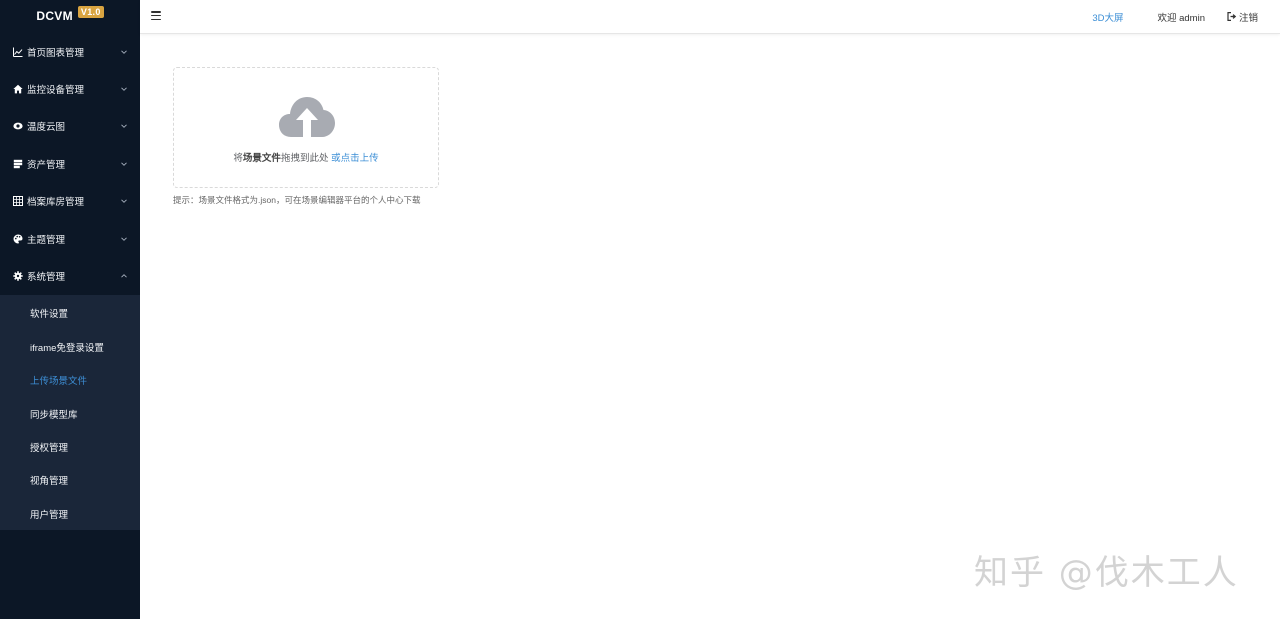 The width and height of the screenshot is (1280, 619). What do you see at coordinates (156, 16) in the screenshot?
I see `menu-toggle-icon` at bounding box center [156, 16].